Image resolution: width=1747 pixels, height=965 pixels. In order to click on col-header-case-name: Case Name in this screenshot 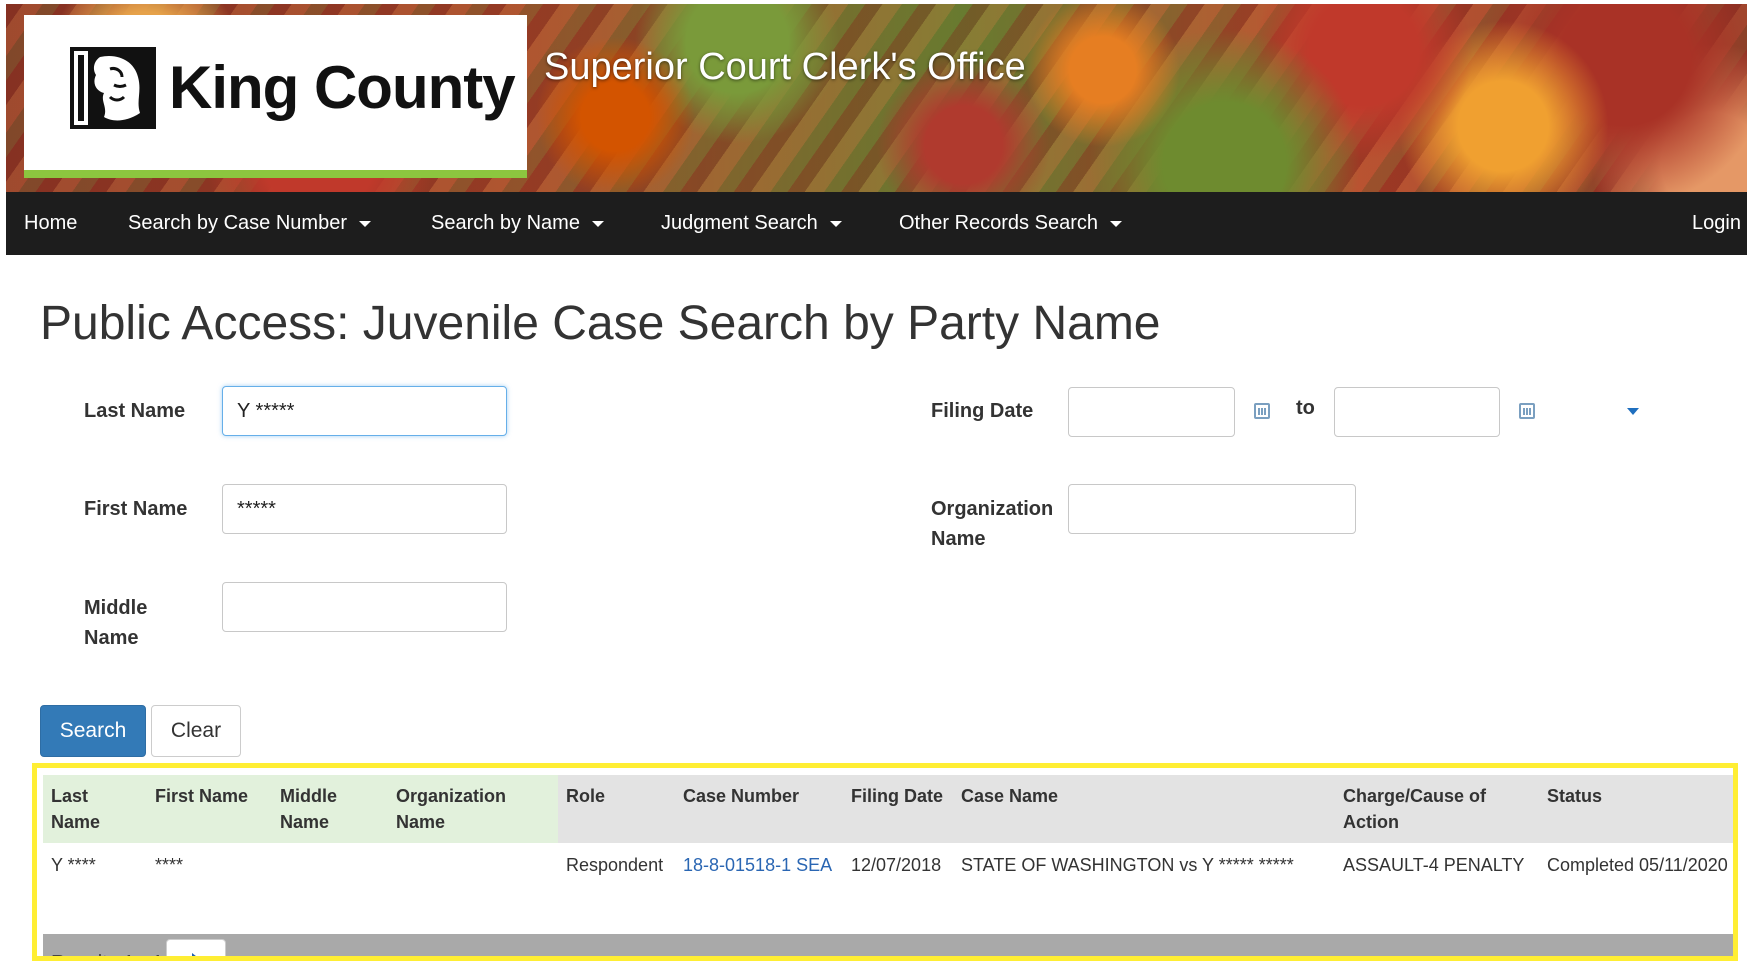, I will do `click(1144, 809)`.